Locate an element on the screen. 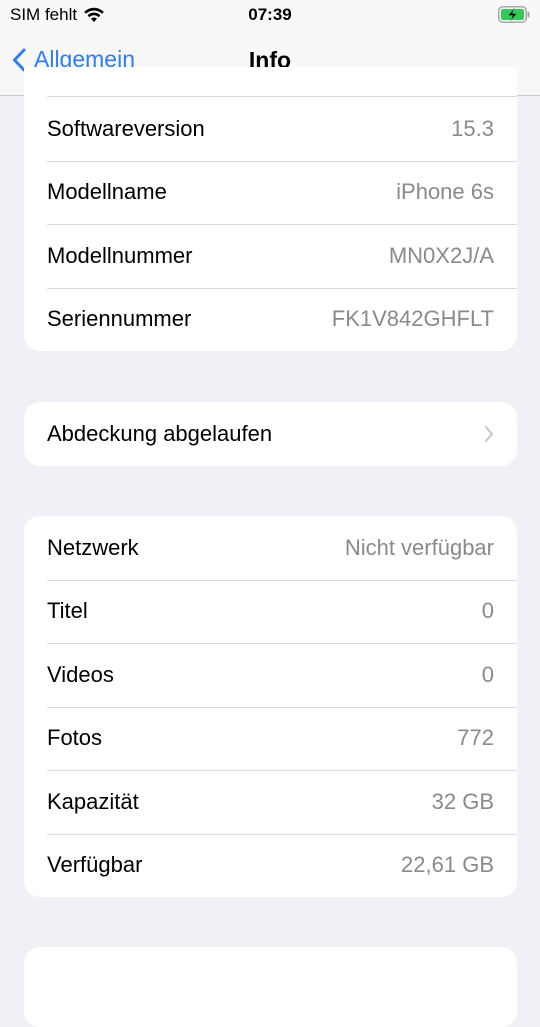 This screenshot has width=540, height=1027. row-verfuegbar: Verfügbar 22,61 GB is located at coordinates (270, 865).